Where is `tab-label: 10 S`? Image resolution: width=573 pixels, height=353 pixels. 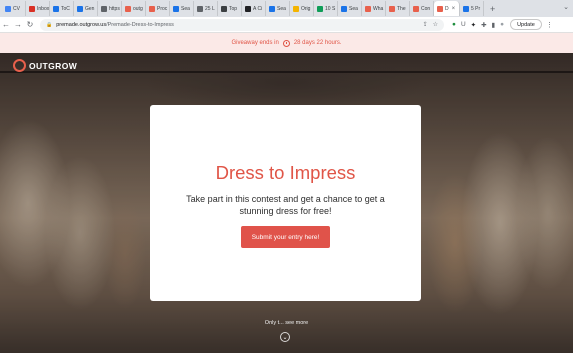
tab-label: 10 S is located at coordinates (330, 8).